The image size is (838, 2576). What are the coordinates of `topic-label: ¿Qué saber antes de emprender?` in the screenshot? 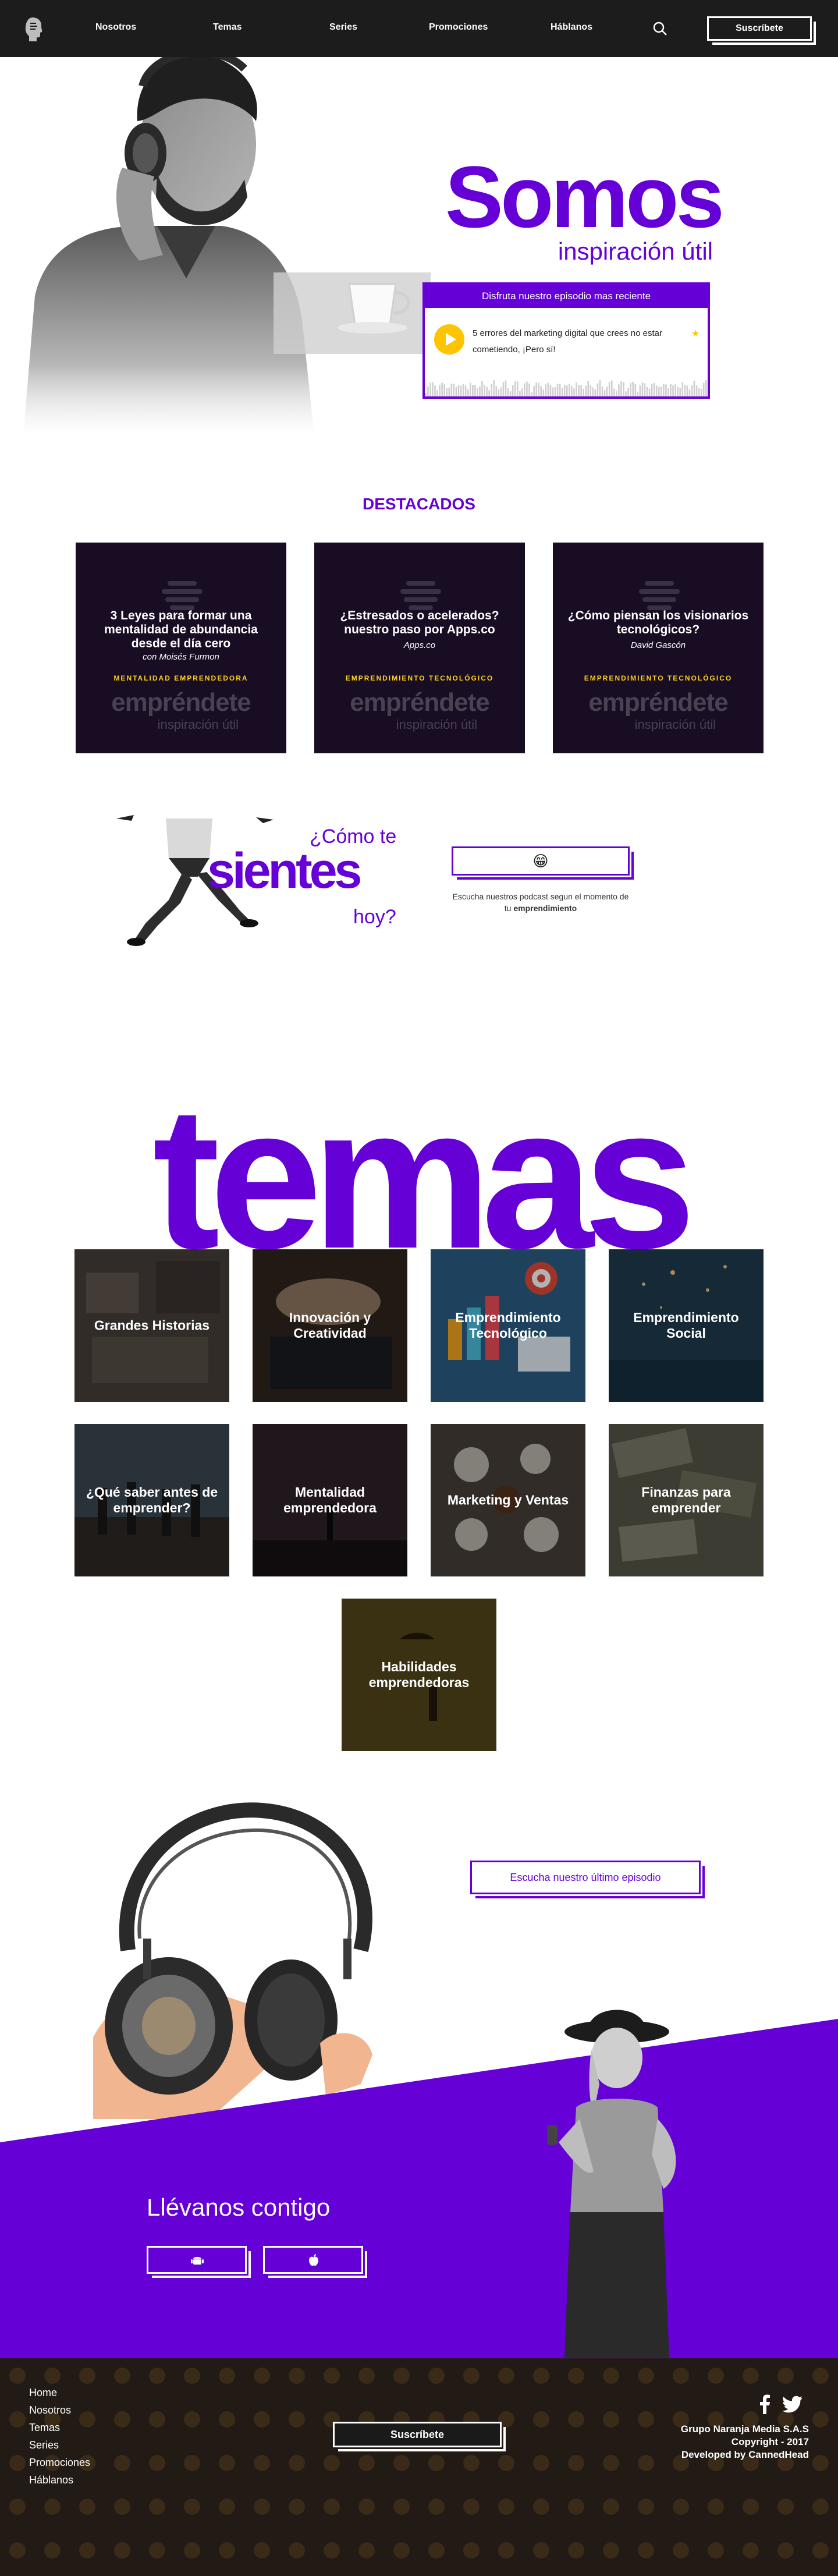 It's located at (152, 1499).